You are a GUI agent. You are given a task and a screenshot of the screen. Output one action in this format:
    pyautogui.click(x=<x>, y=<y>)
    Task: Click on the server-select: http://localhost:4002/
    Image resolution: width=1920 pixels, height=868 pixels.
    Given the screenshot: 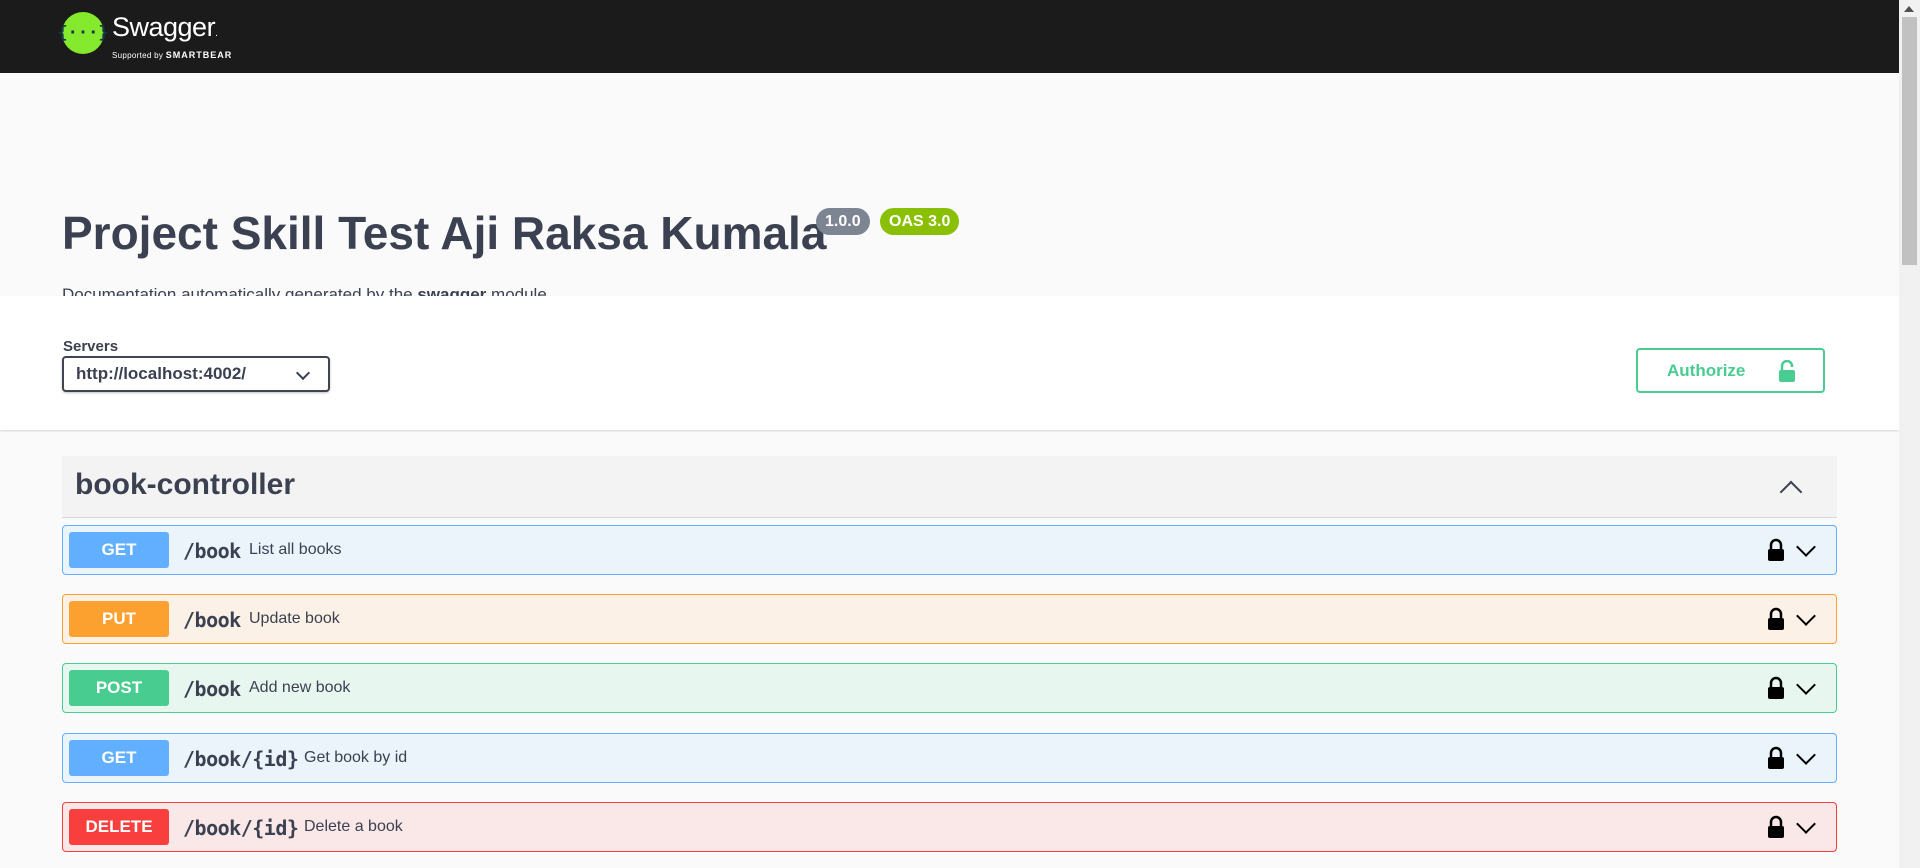 What is the action you would take?
    pyautogui.click(x=196, y=374)
    